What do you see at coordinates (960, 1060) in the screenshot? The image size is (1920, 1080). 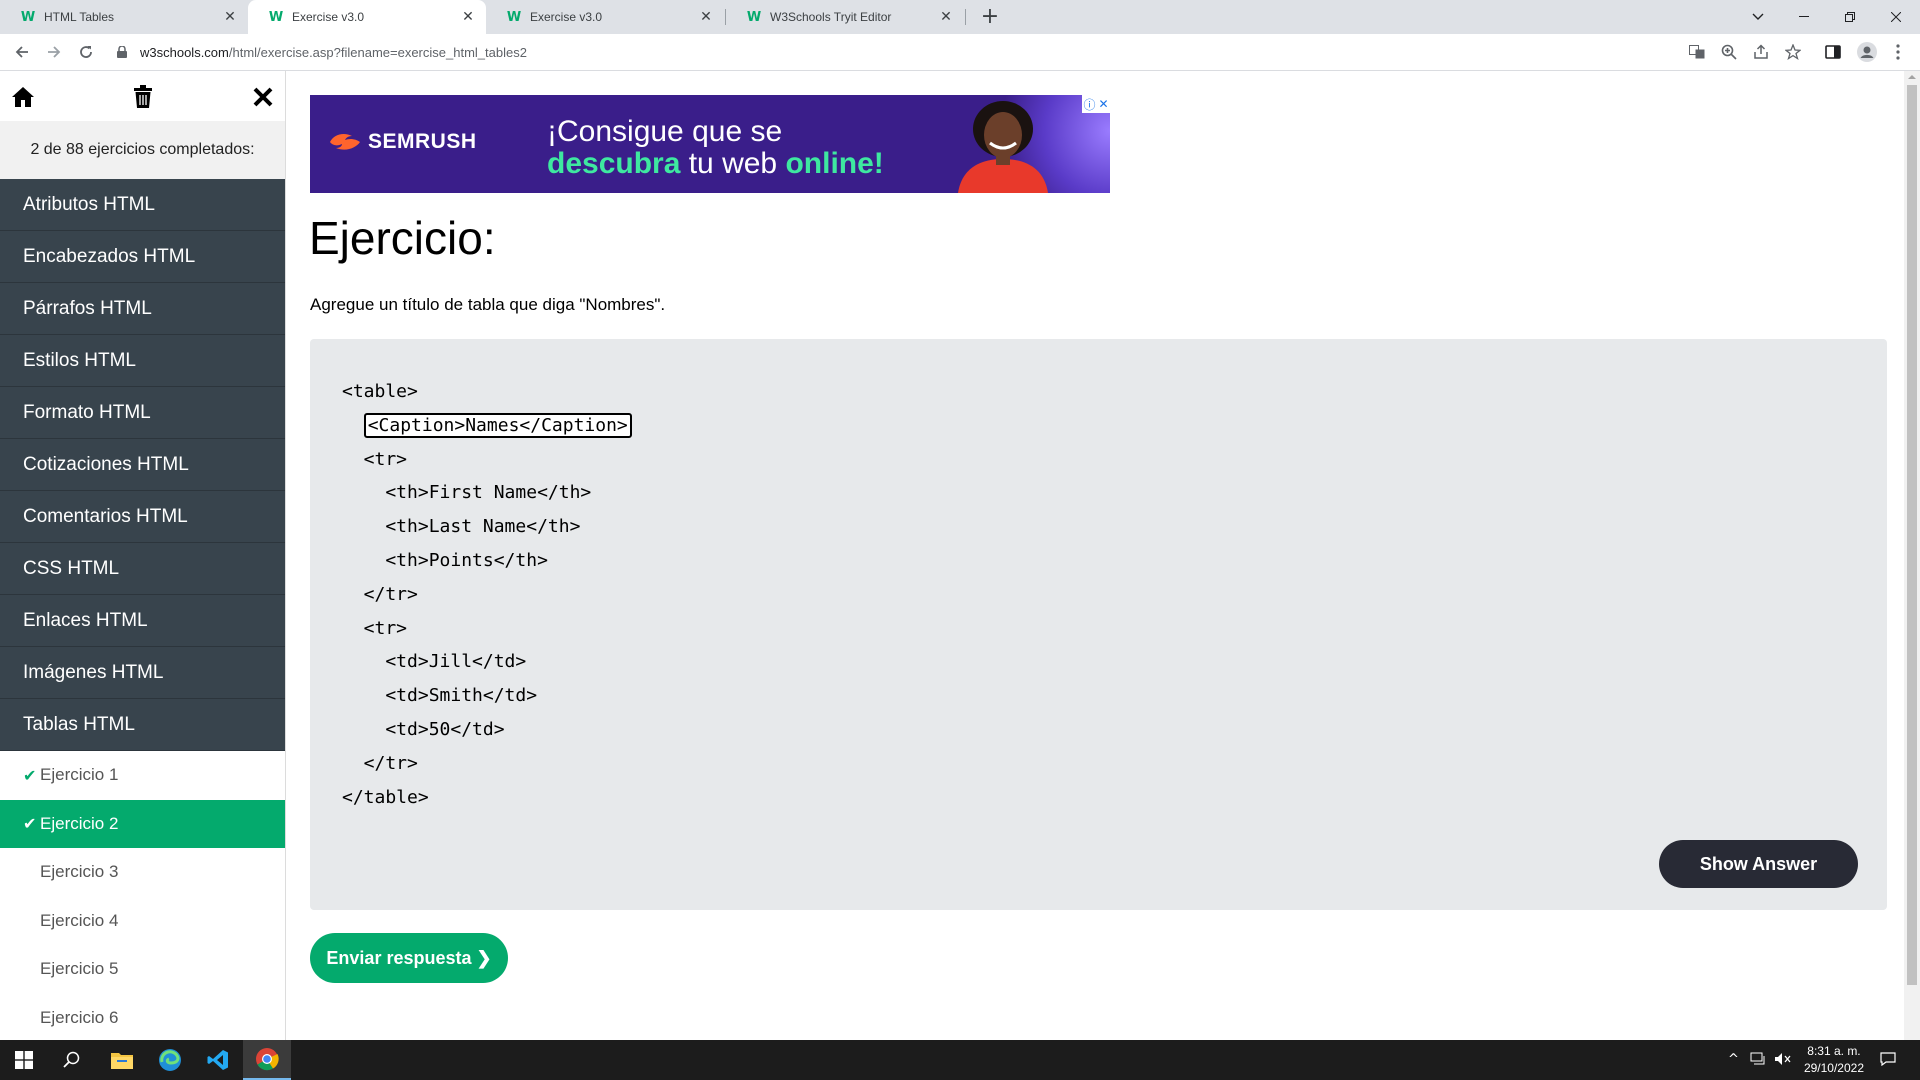 I see `windows-taskbar: ^ 8:31 a. m. 29/10/2022` at bounding box center [960, 1060].